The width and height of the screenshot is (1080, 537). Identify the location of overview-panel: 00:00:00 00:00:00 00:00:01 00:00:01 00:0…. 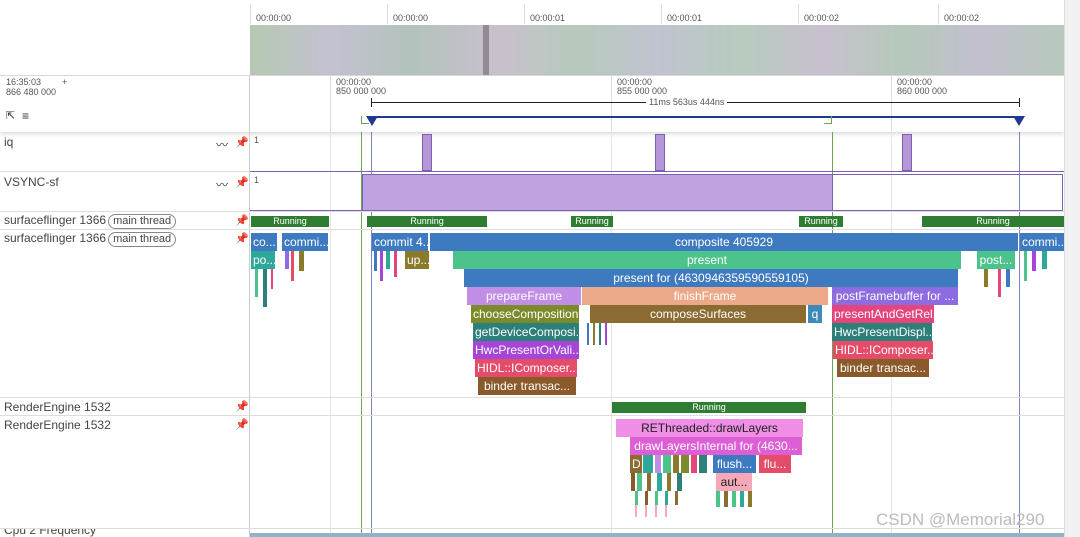
(540, 38).